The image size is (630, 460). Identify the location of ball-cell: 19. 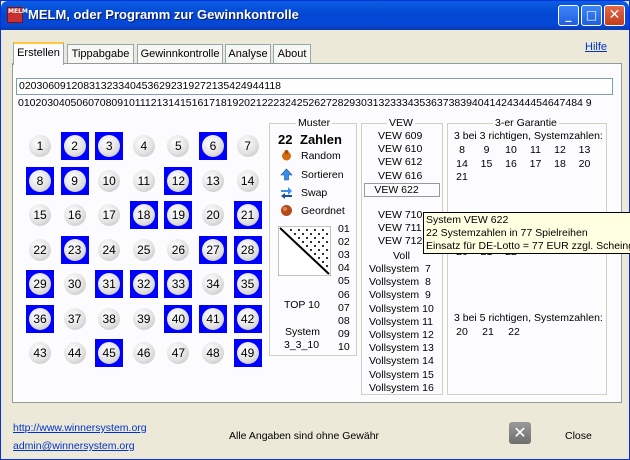
(178, 215).